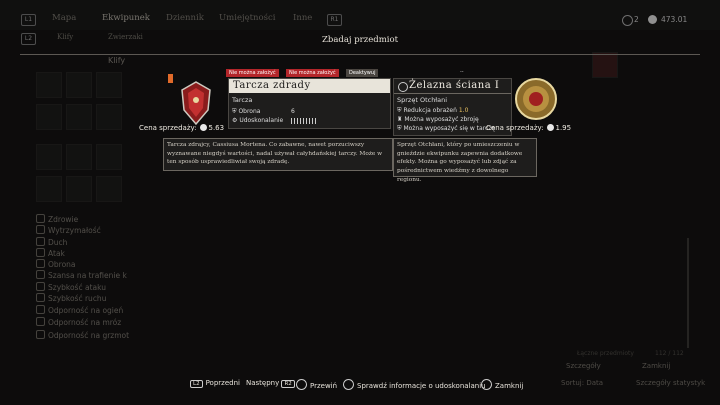 This screenshot has height=405, width=720. I want to click on modal-title: Zbadaj przedmiot, so click(360, 40).